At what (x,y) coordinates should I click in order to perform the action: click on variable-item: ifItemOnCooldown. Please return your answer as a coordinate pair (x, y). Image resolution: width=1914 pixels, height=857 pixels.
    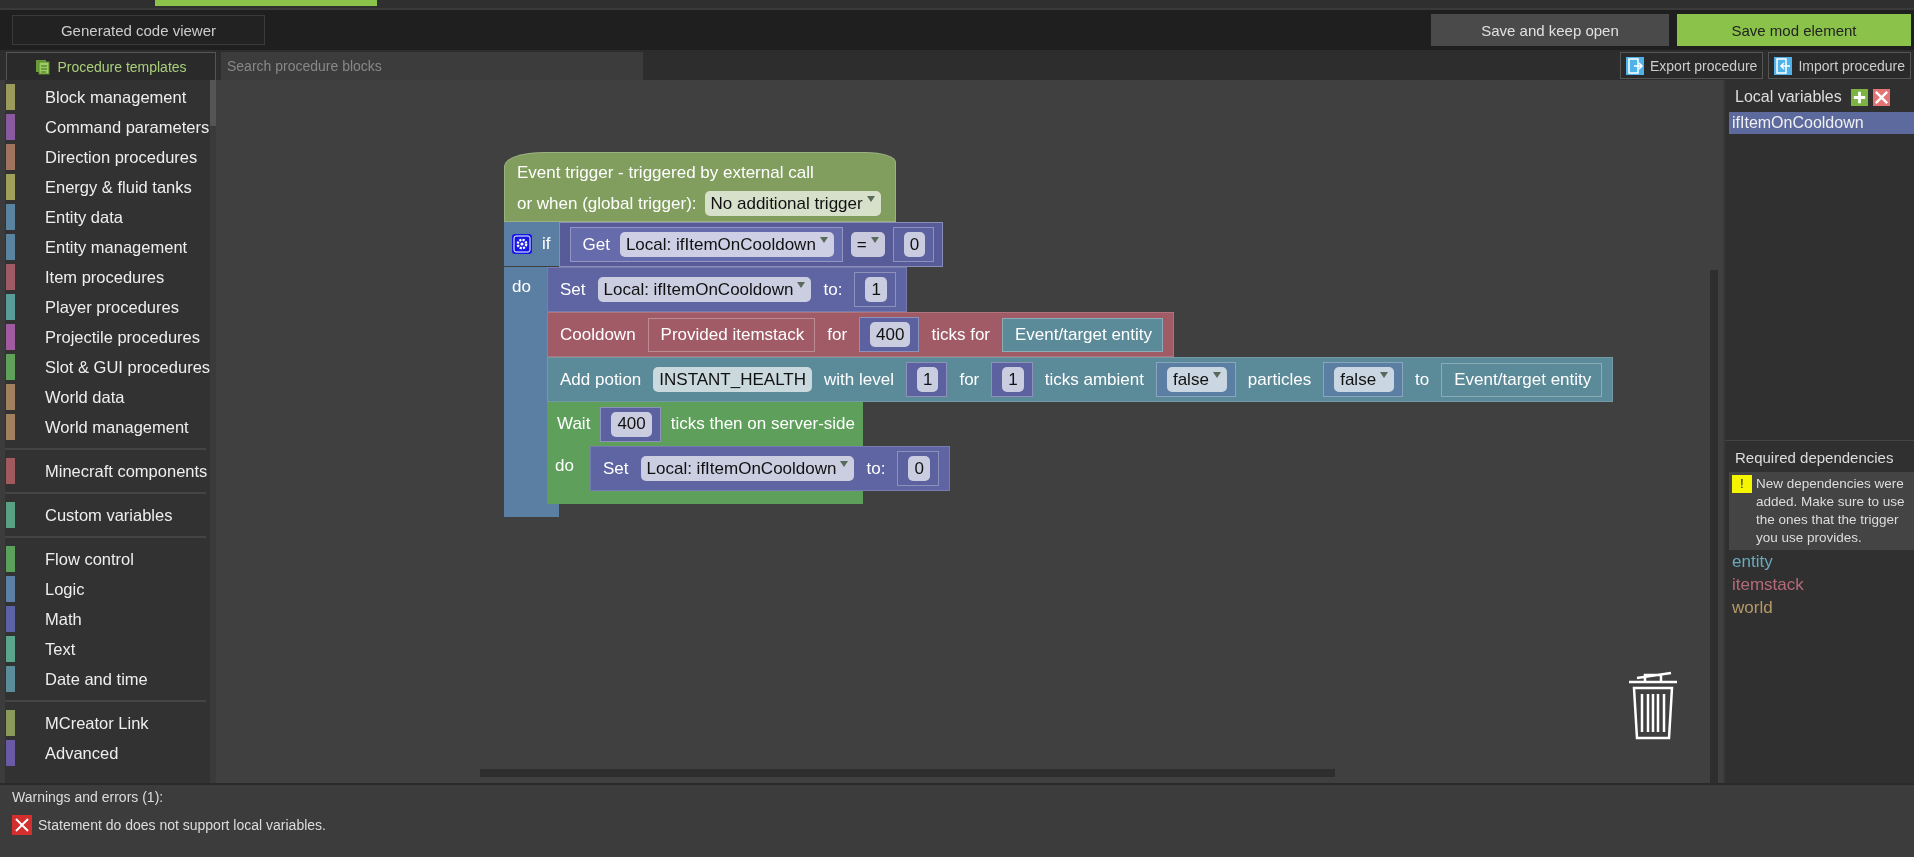
    Looking at the image, I should click on (1821, 123).